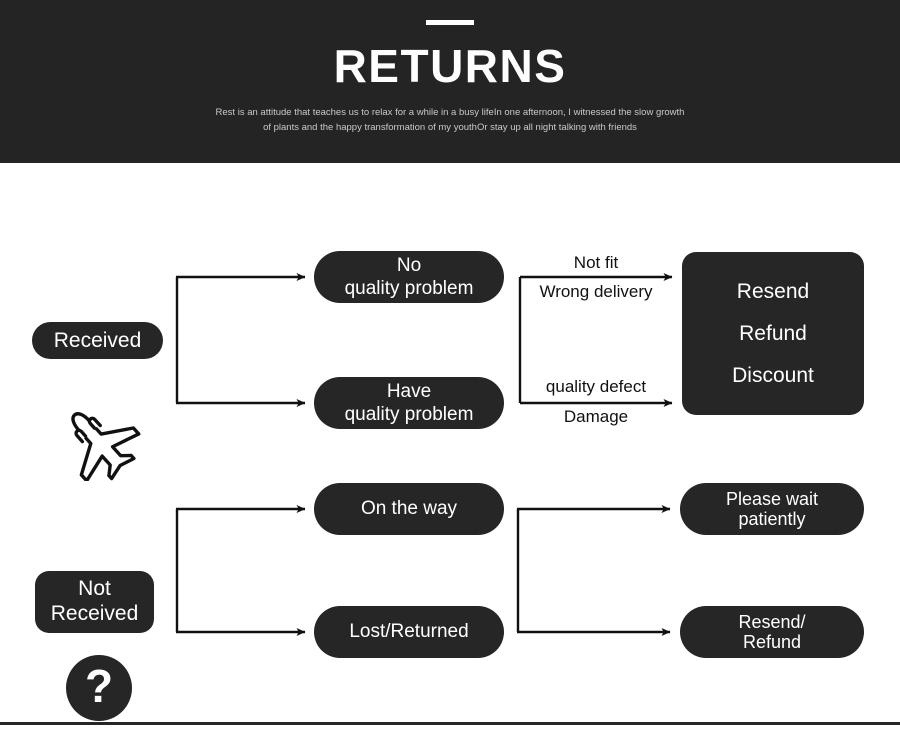  Describe the element at coordinates (409, 403) in the screenshot. I see `condition-node-have-quality-problem: Have quality problem` at that location.